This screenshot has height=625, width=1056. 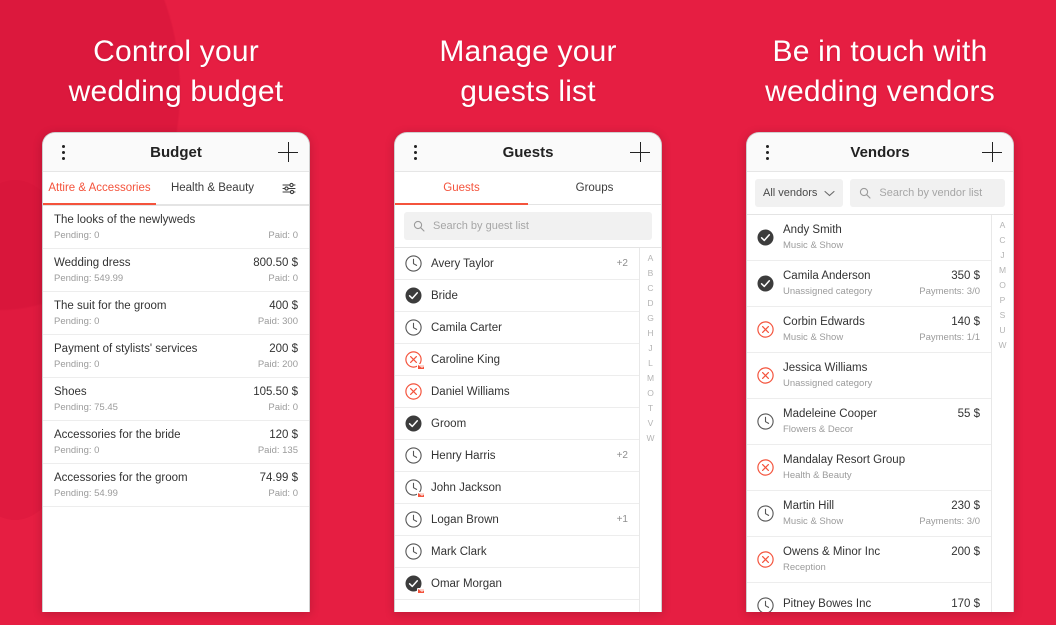 What do you see at coordinates (931, 193) in the screenshot?
I see `search-placeholder: Search by vendor list` at bounding box center [931, 193].